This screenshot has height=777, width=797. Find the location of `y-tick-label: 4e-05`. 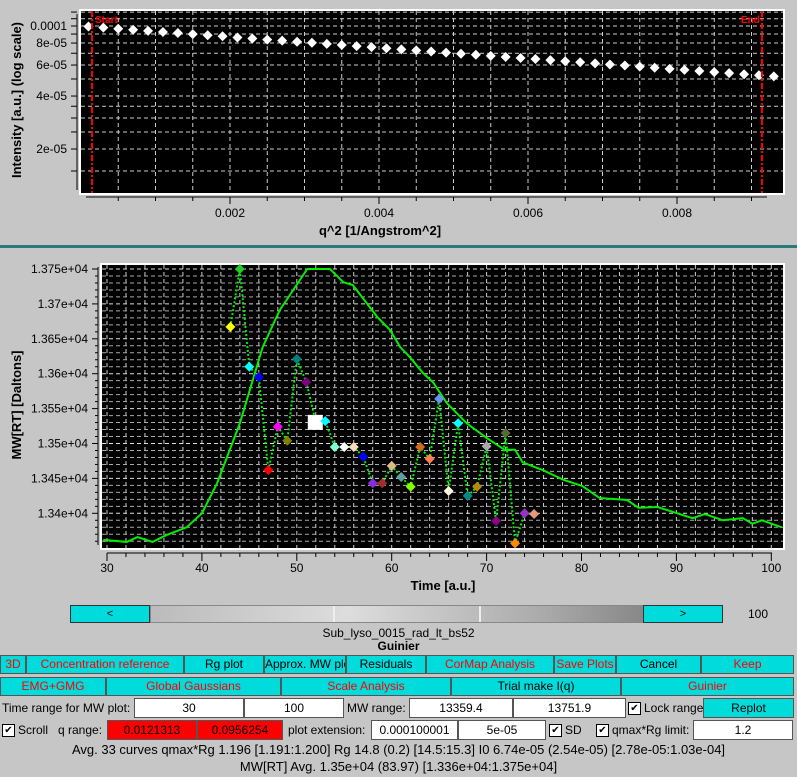

y-tick-label: 4e-05 is located at coordinates (51, 96).